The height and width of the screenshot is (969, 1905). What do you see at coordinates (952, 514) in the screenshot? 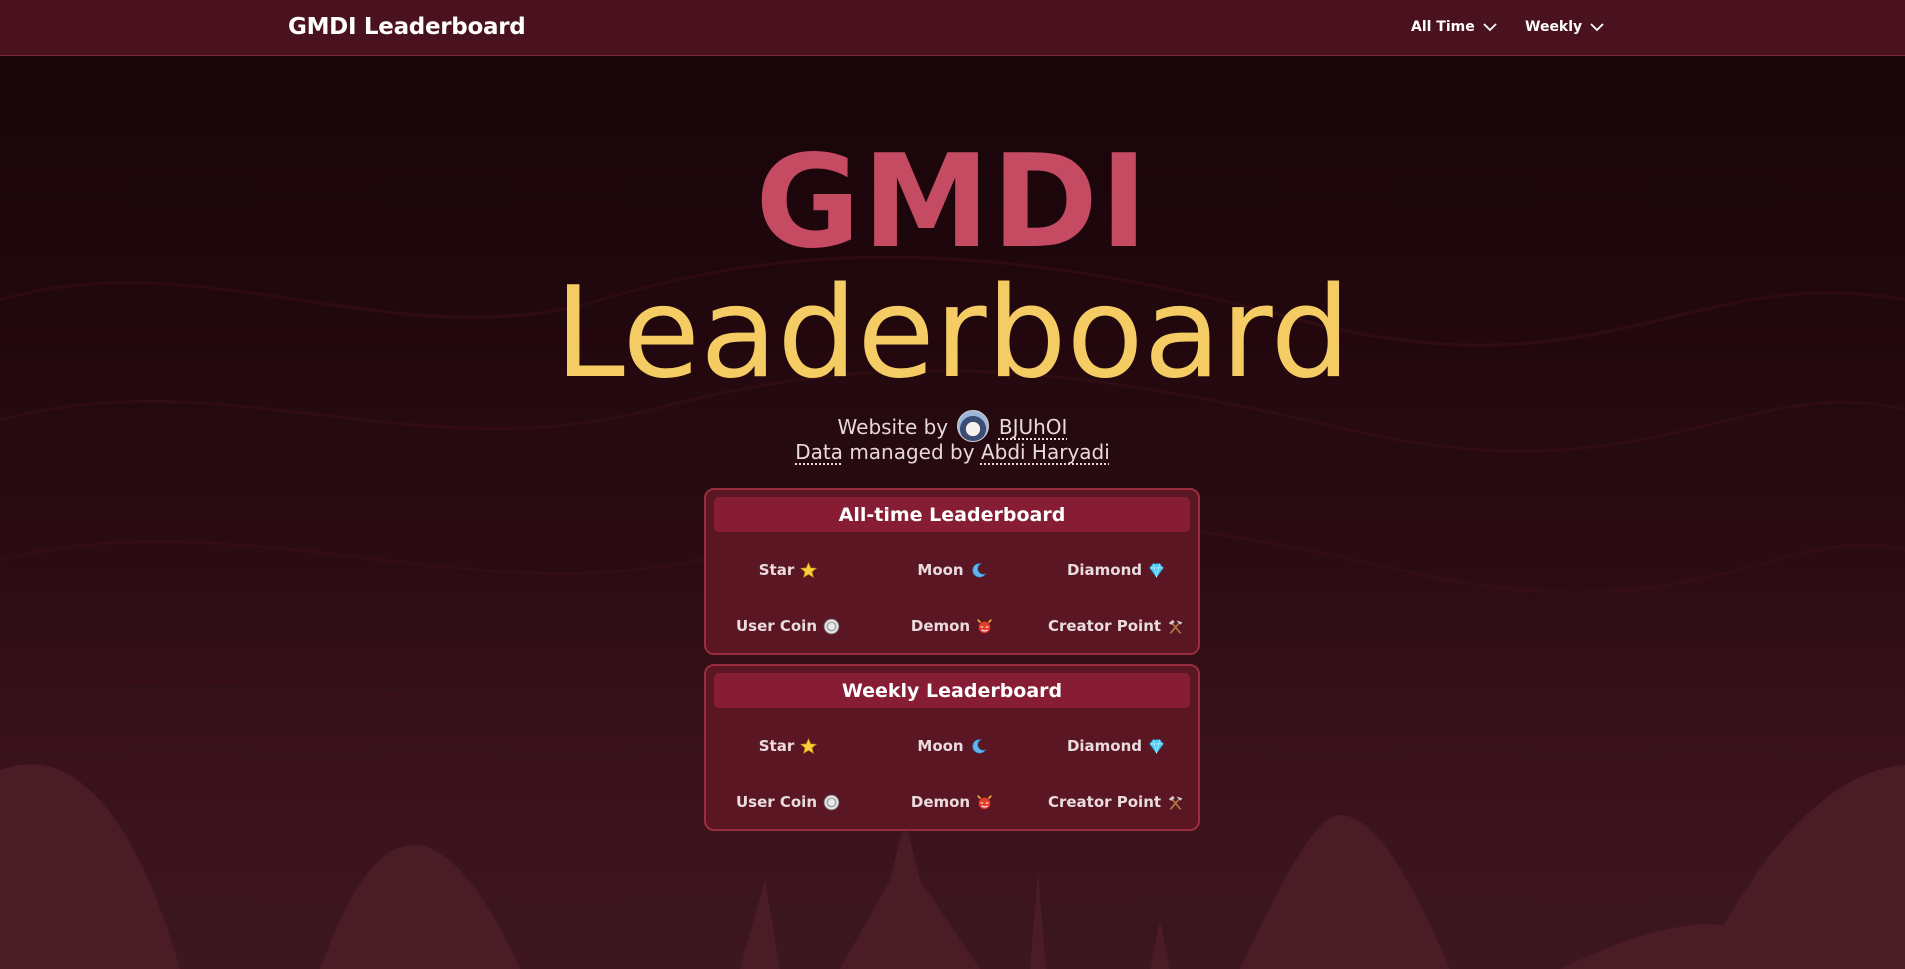
I see `panel-title: All-time Leaderboard` at bounding box center [952, 514].